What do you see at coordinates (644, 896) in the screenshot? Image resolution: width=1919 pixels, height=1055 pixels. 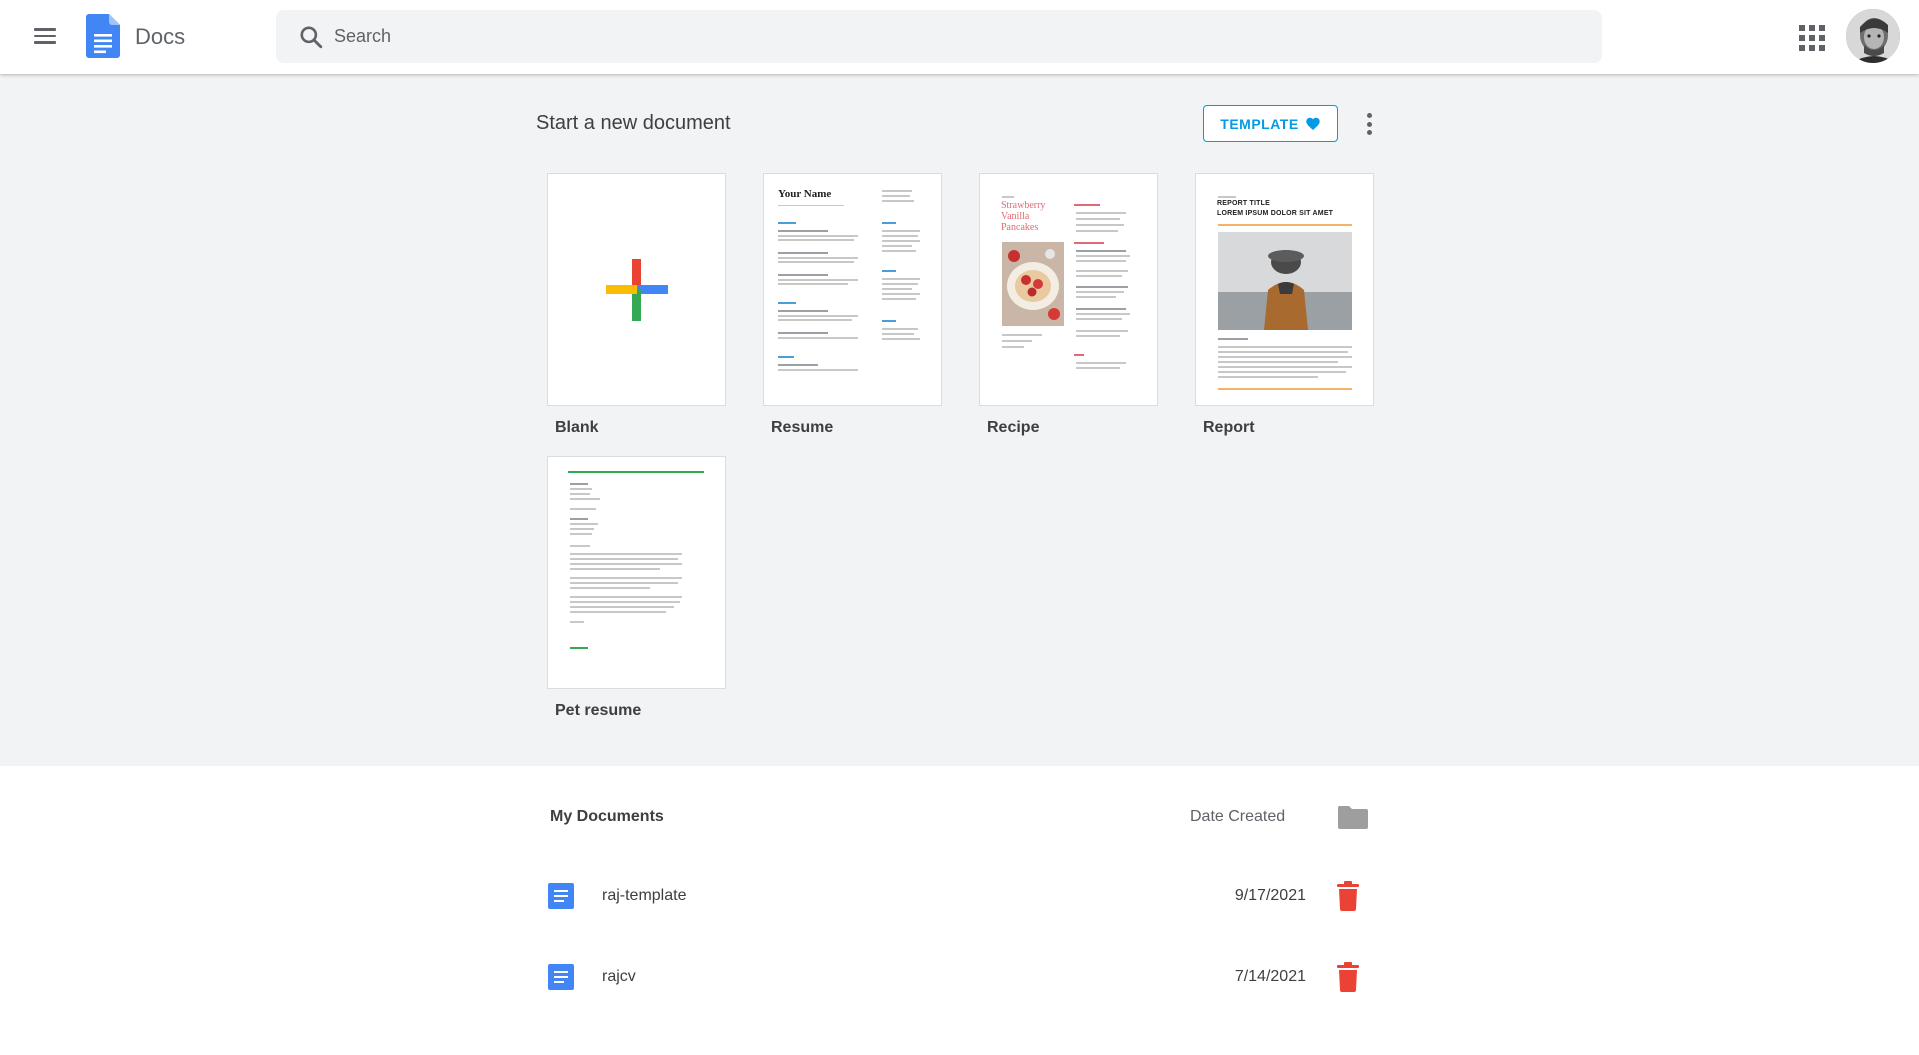 I see `document-name: raj-template` at bounding box center [644, 896].